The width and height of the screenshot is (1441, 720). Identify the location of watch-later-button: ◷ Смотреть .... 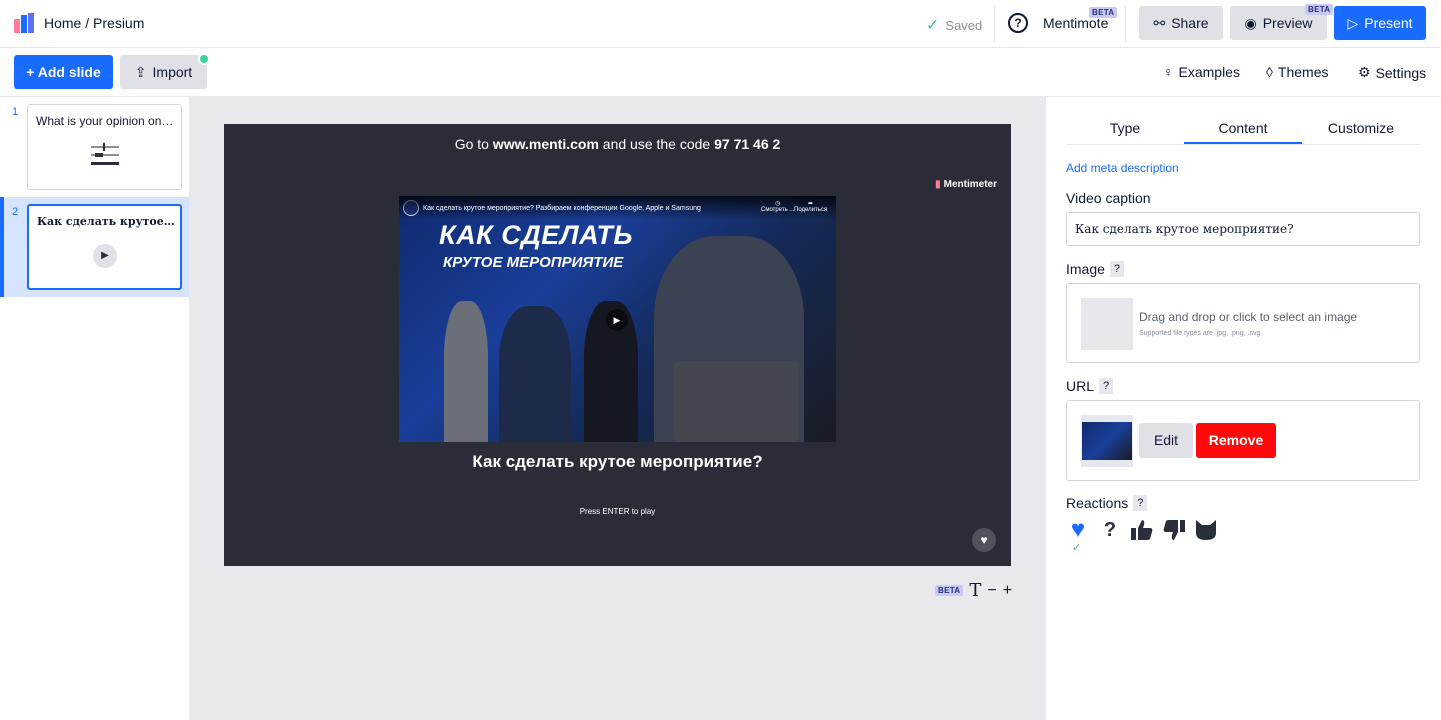
(777, 206).